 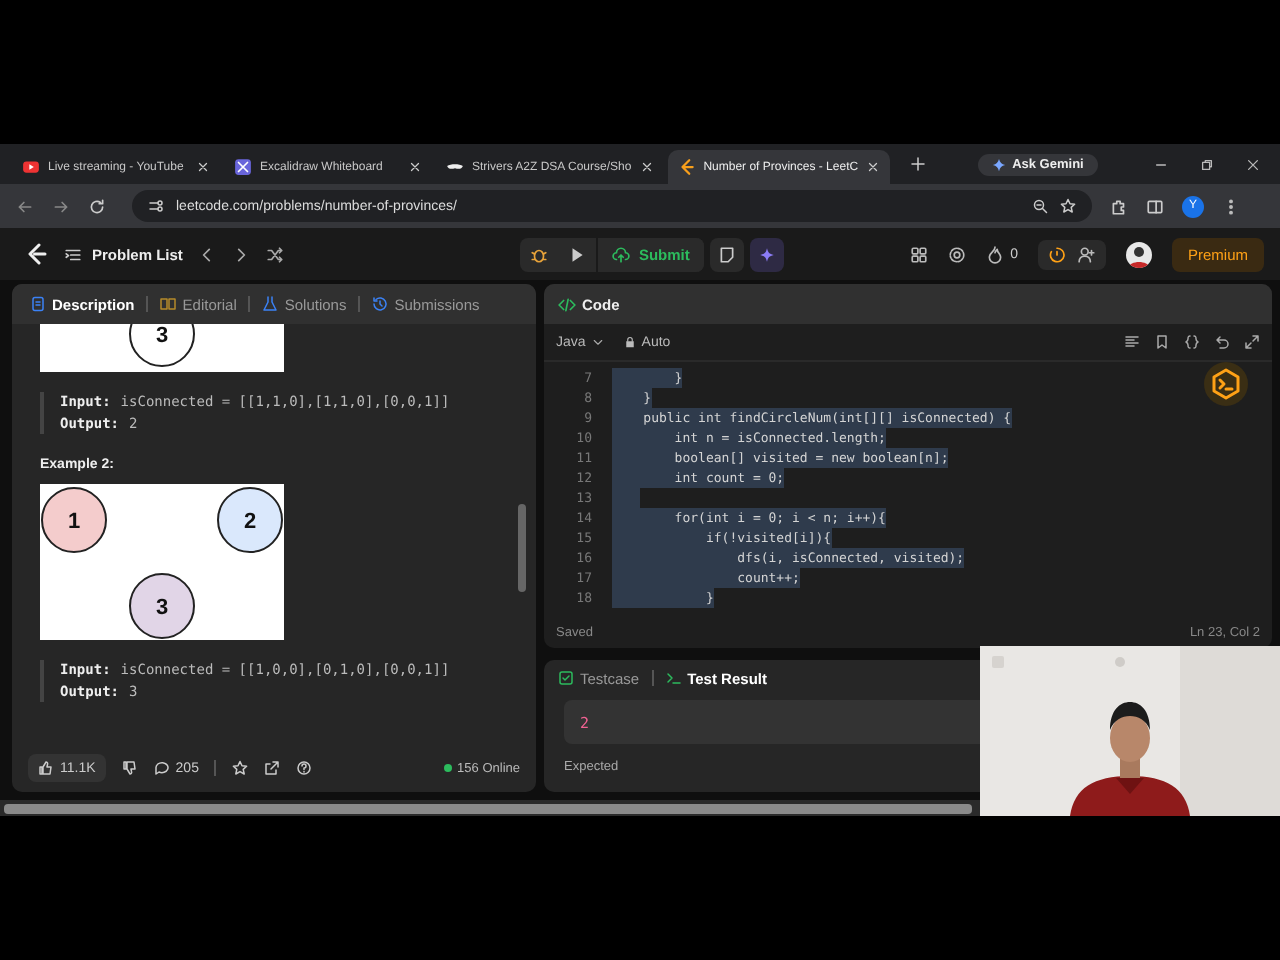 What do you see at coordinates (38, 304) in the screenshot?
I see `document-icon` at bounding box center [38, 304].